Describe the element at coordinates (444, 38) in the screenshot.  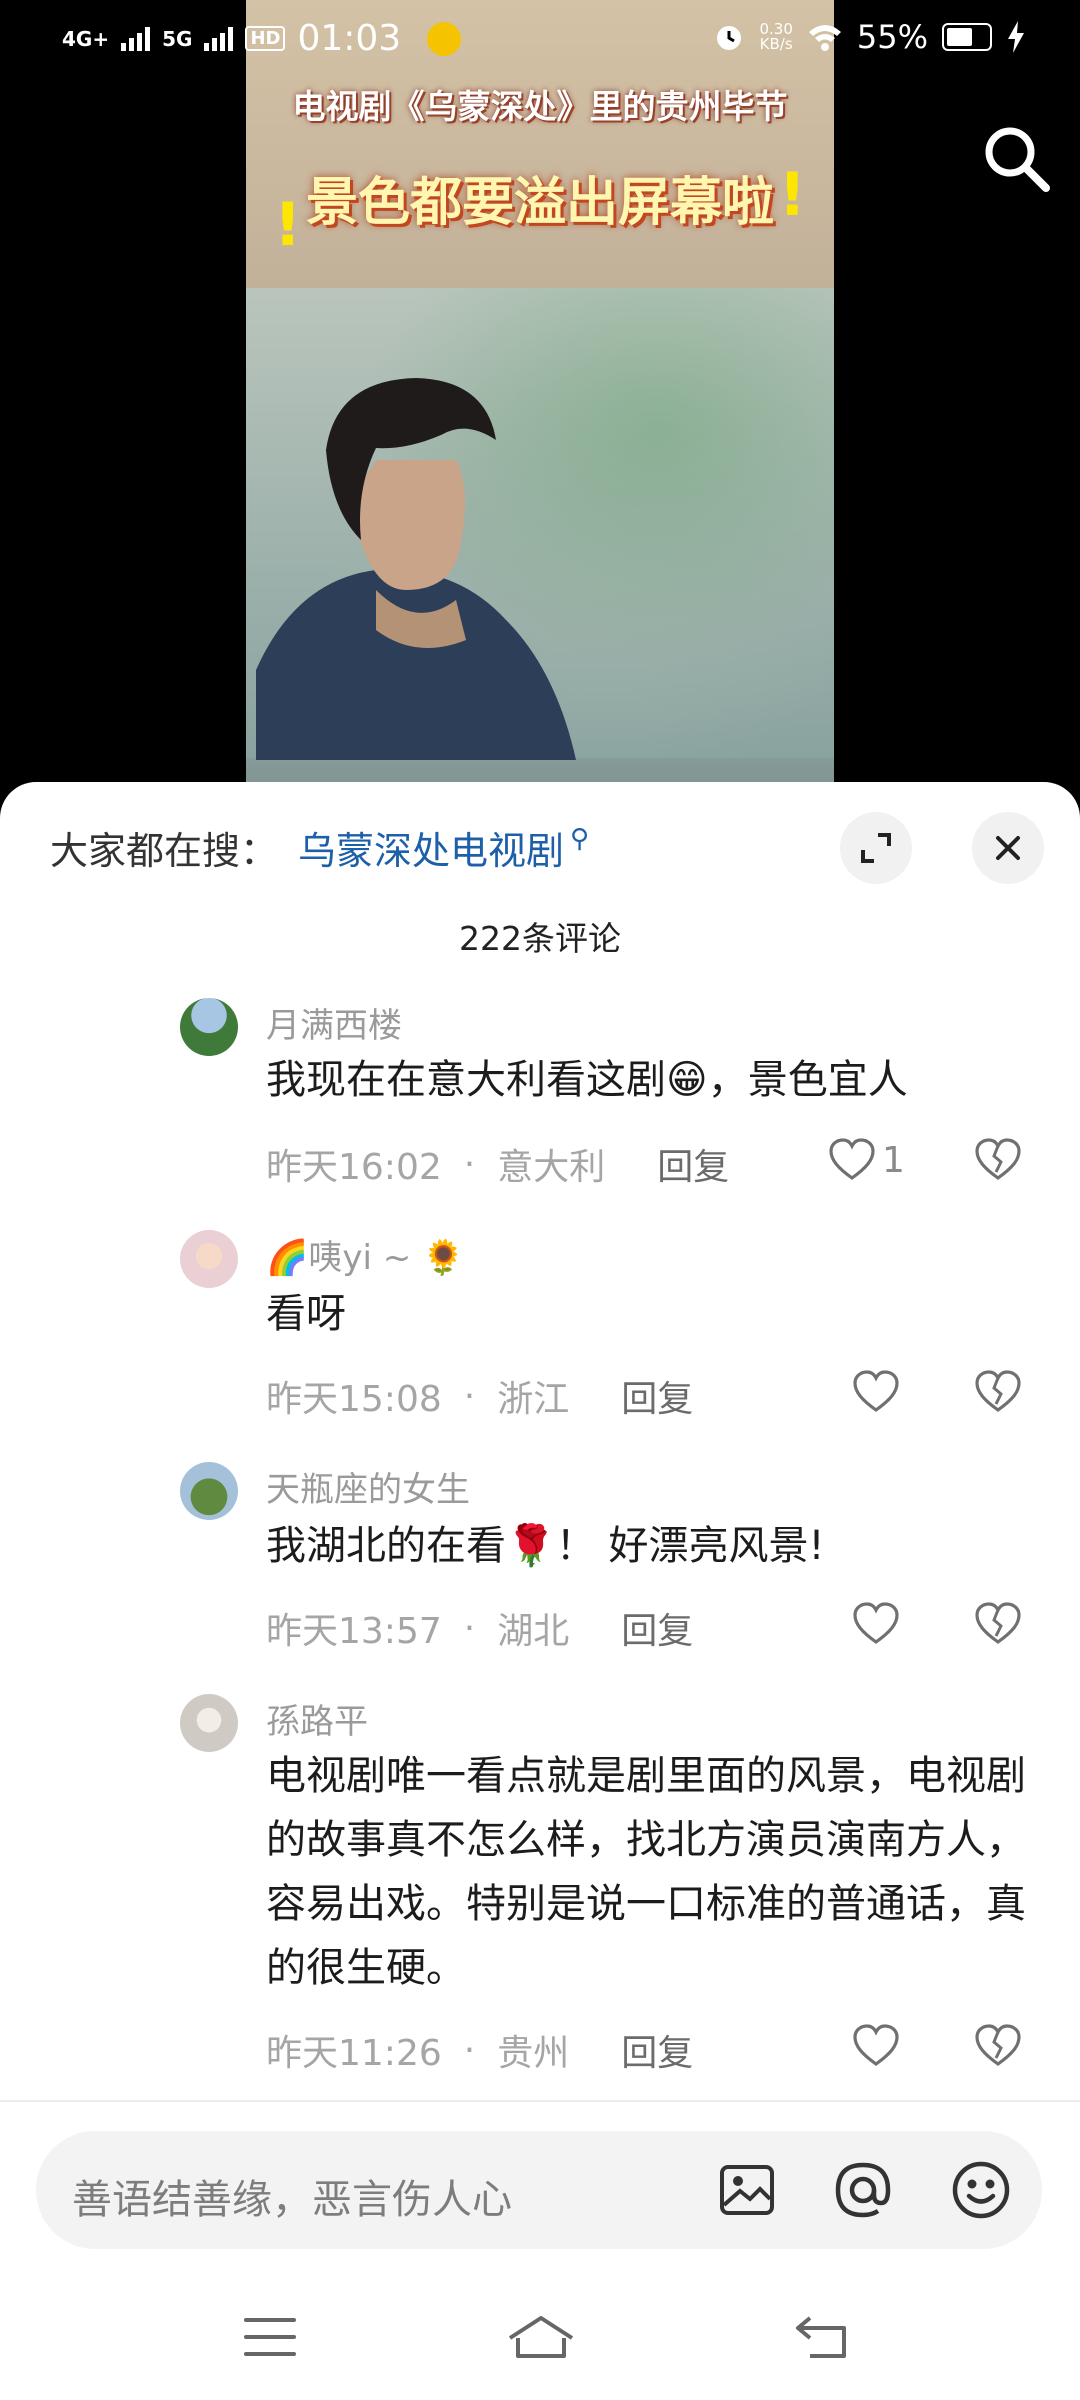
I see `app-notification-icon` at that location.